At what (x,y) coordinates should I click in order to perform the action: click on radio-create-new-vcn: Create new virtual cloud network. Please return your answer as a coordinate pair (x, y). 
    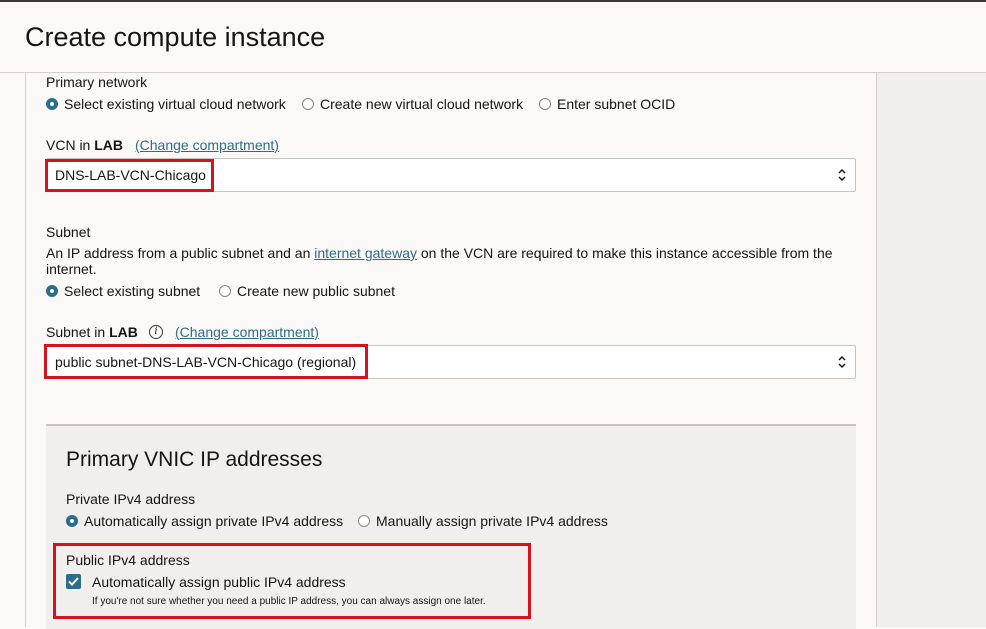
    Looking at the image, I should click on (412, 104).